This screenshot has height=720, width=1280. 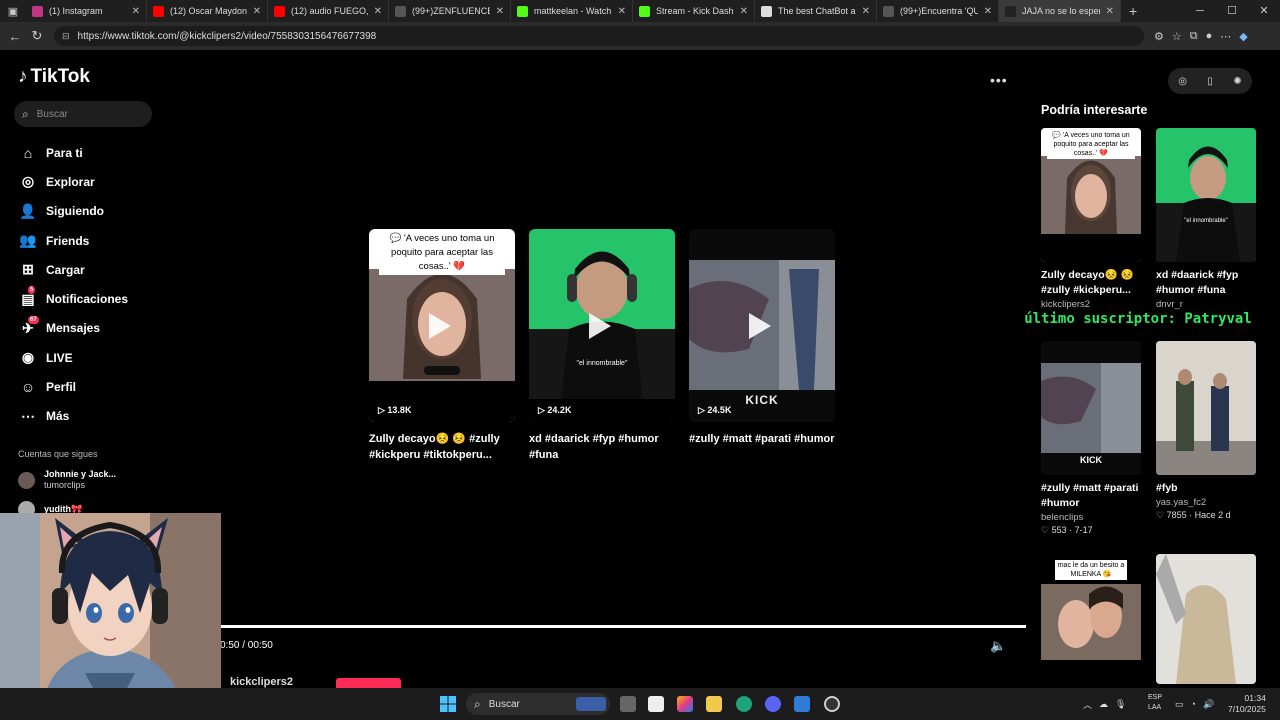 I want to click on sidebar-item-messages: ✈ 67 Mensajes, so click(x=73, y=328).